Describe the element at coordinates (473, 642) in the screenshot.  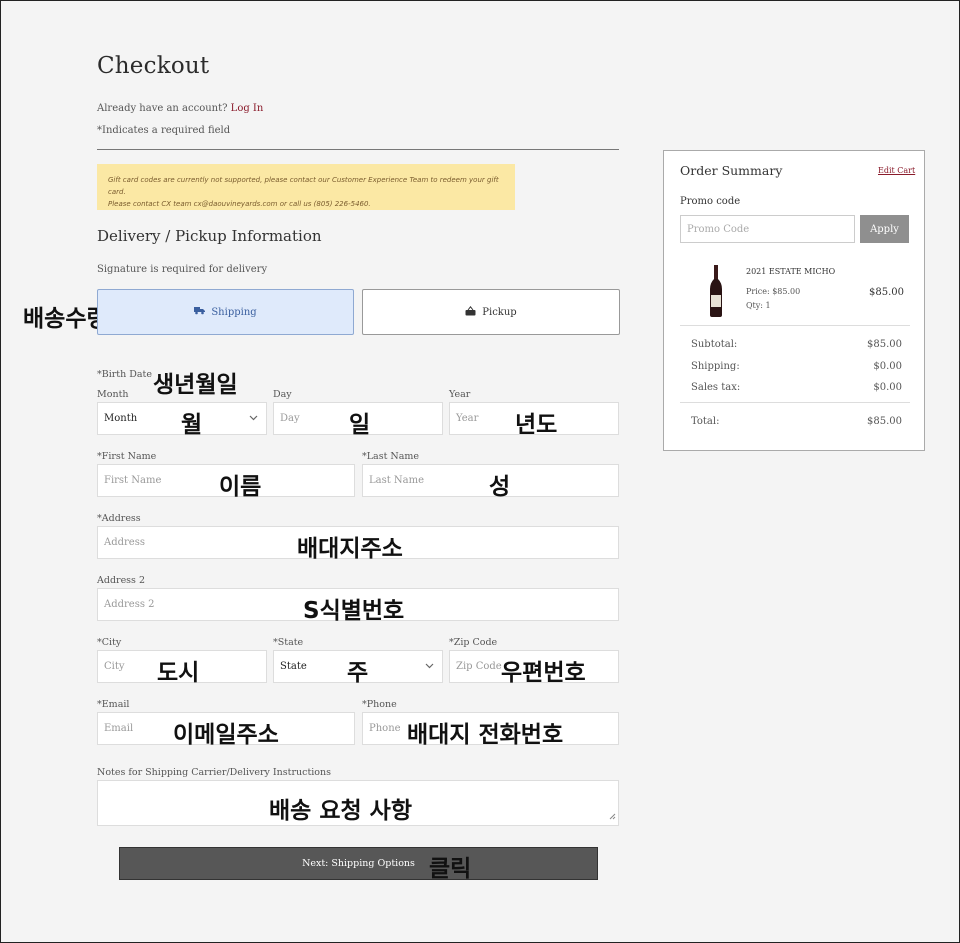
I see `zip-label: *Zip Code` at that location.